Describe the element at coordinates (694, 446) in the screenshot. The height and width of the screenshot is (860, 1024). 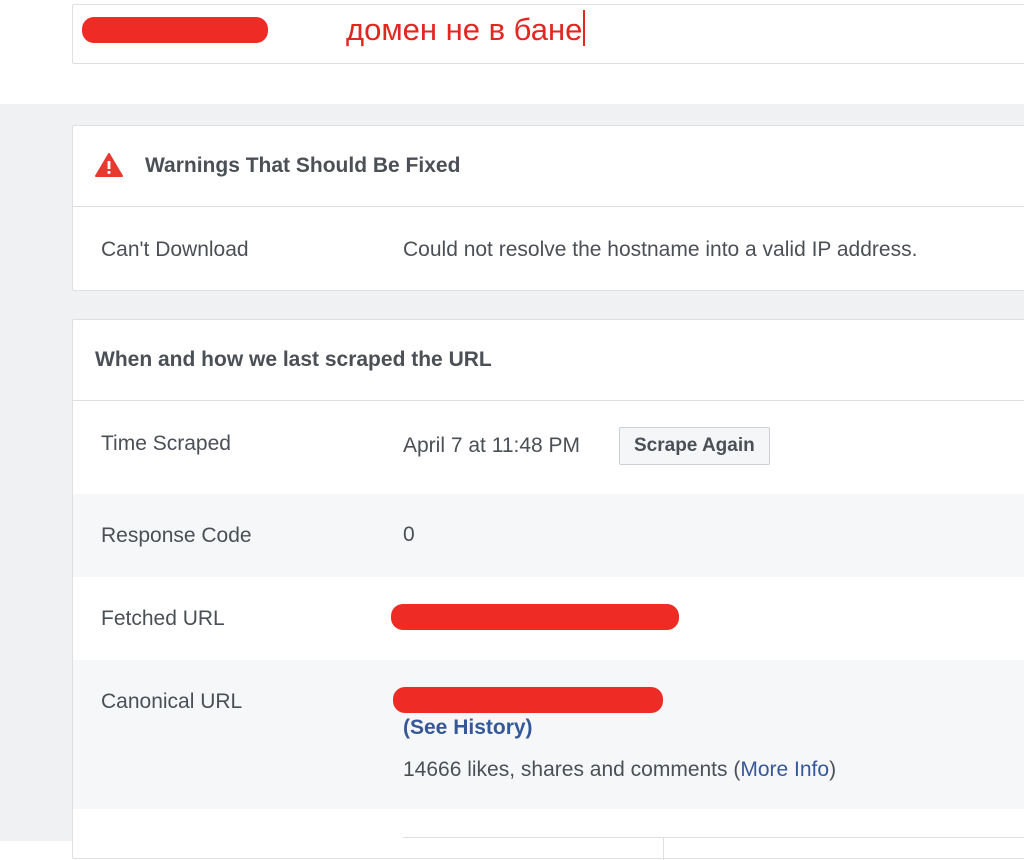
I see `scrape-again-button: Scrape Again` at that location.